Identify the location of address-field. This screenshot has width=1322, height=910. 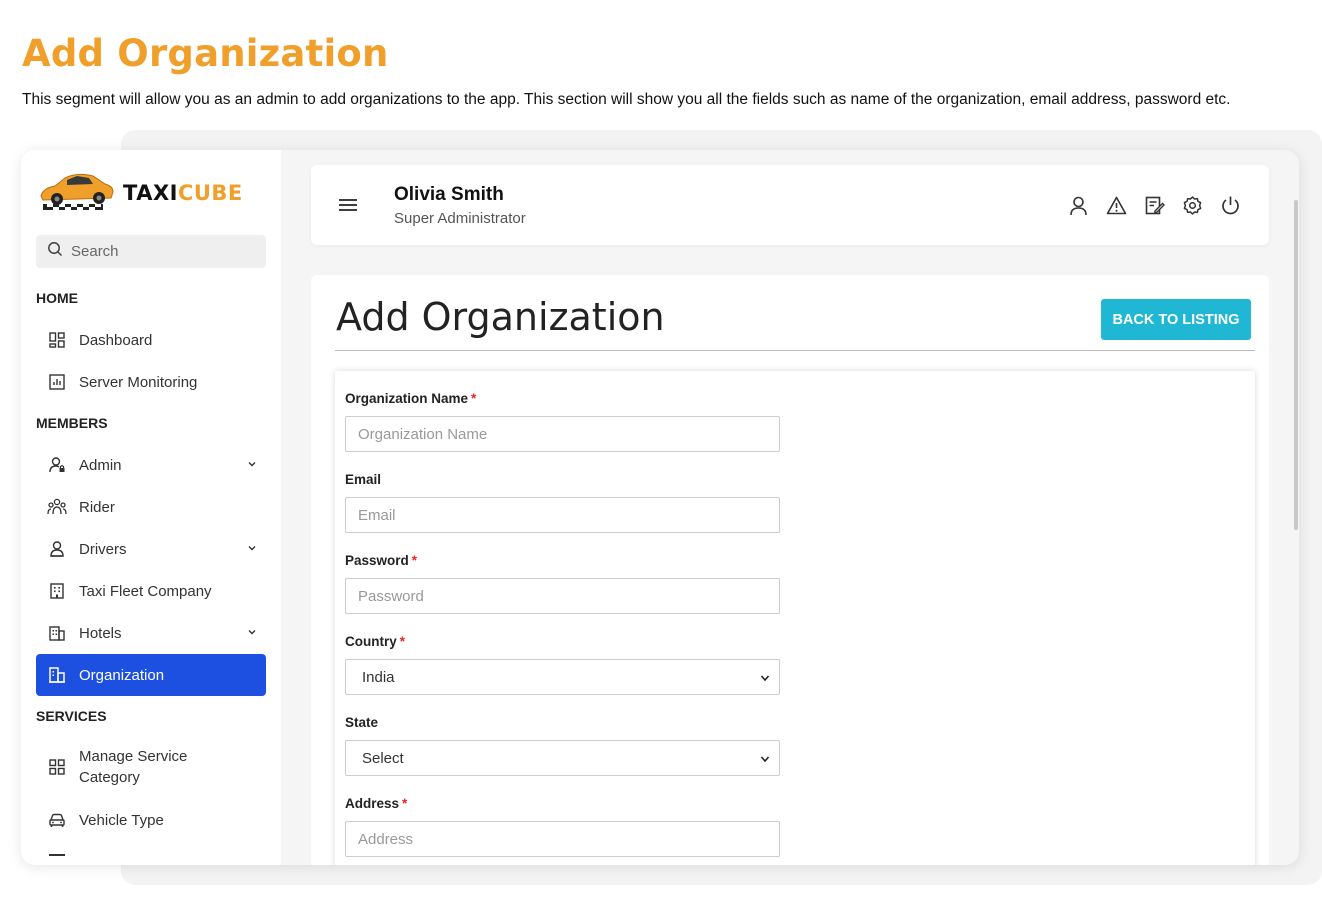
(562, 839).